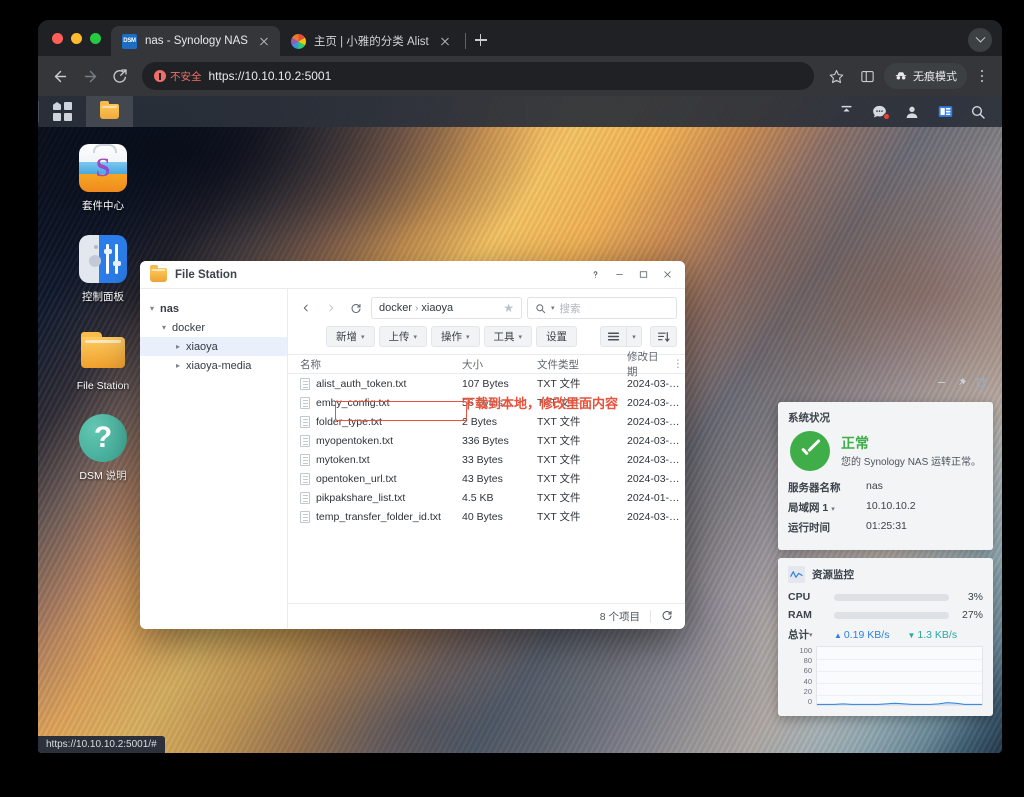  What do you see at coordinates (213, 327) in the screenshot?
I see `tree-item-docker: ▾ docker` at bounding box center [213, 327].